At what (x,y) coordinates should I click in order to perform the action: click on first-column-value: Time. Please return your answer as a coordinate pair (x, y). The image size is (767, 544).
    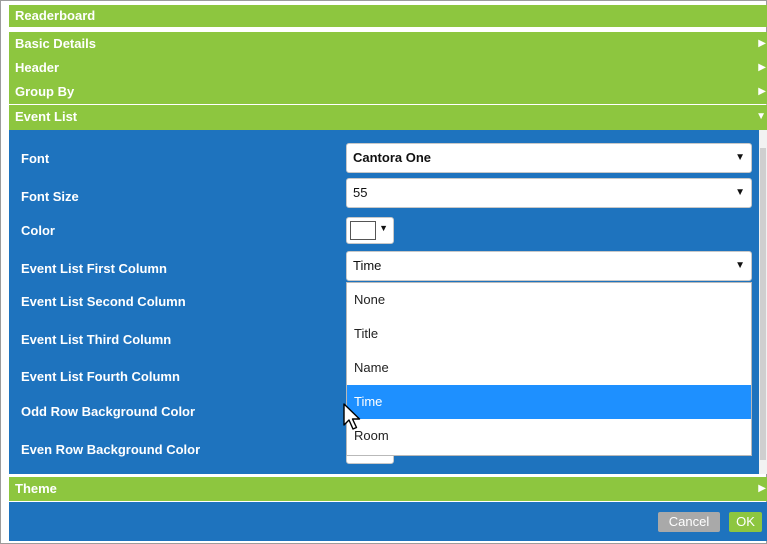
    Looking at the image, I should click on (367, 265).